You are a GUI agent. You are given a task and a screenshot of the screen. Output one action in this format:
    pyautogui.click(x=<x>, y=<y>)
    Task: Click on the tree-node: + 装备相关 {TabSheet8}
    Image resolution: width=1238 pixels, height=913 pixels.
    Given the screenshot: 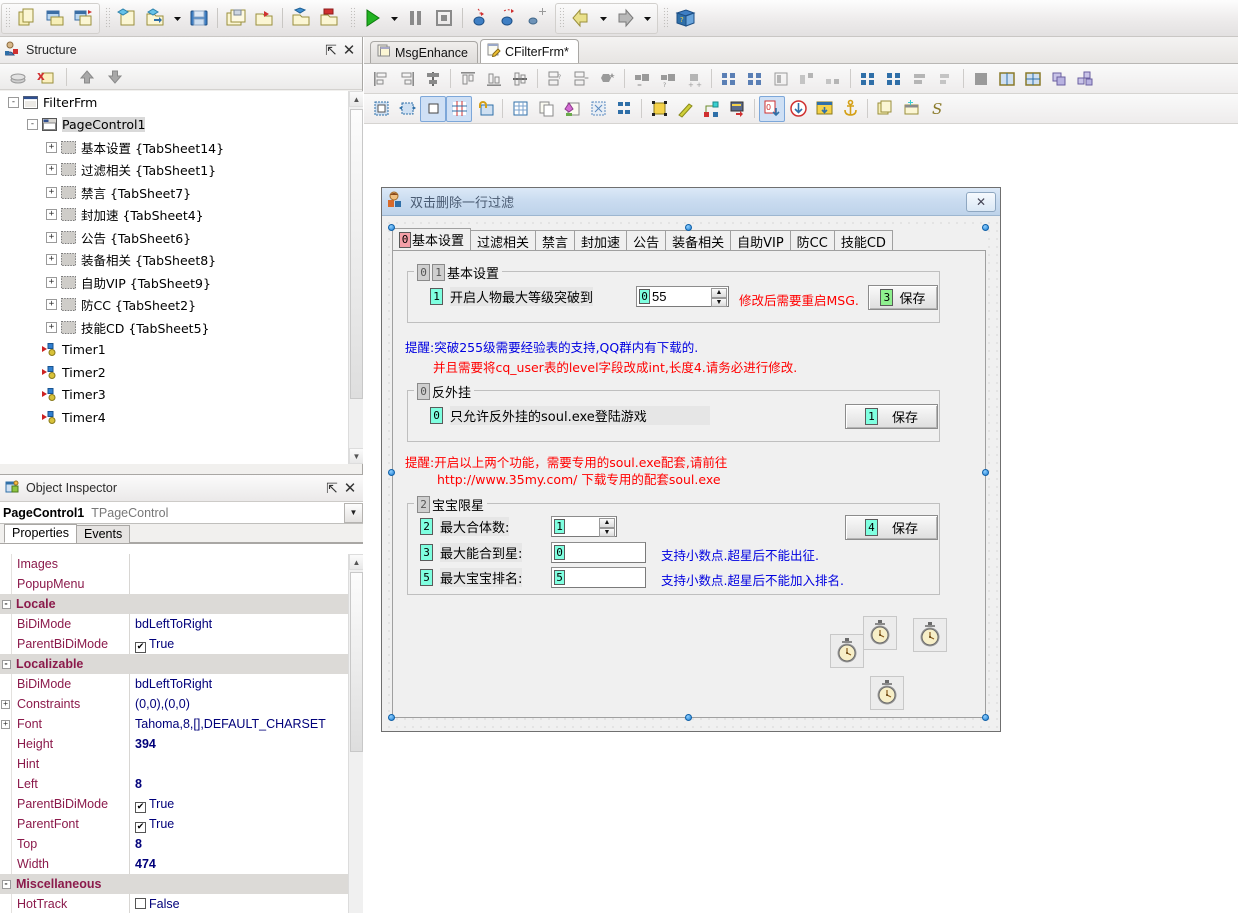 What is the action you would take?
    pyautogui.click(x=181, y=260)
    